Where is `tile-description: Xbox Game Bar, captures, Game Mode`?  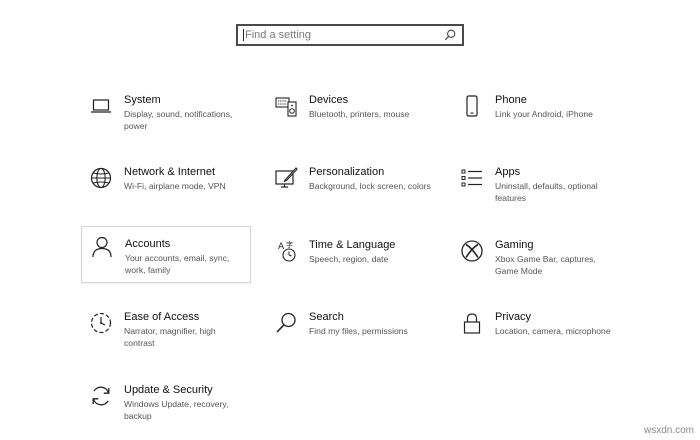
tile-description: Xbox Game Bar, captures, Game Mode is located at coordinates (545, 265).